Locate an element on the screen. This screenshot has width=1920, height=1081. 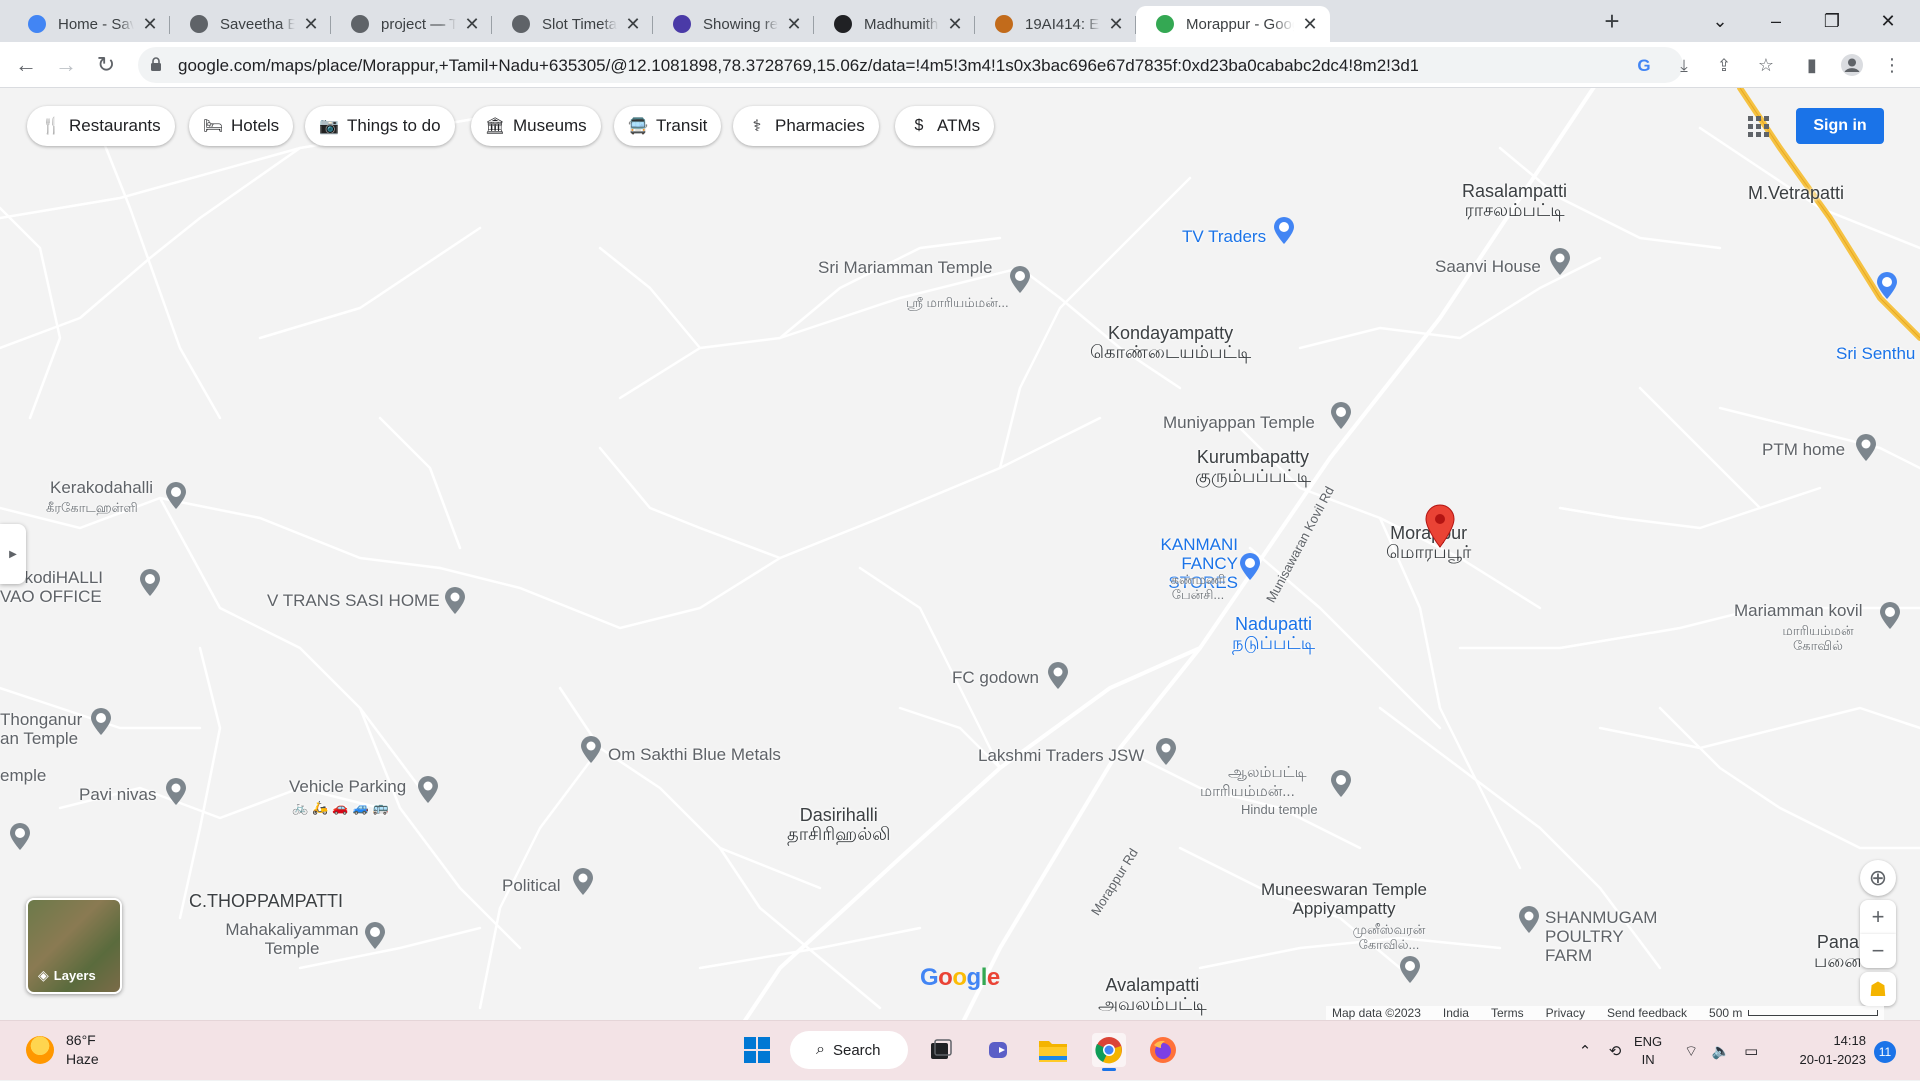
region-link: India is located at coordinates (1456, 1013).